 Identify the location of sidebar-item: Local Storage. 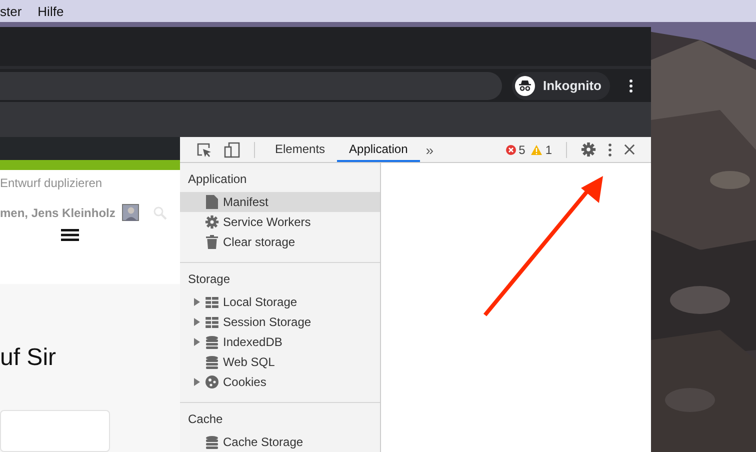
(280, 302).